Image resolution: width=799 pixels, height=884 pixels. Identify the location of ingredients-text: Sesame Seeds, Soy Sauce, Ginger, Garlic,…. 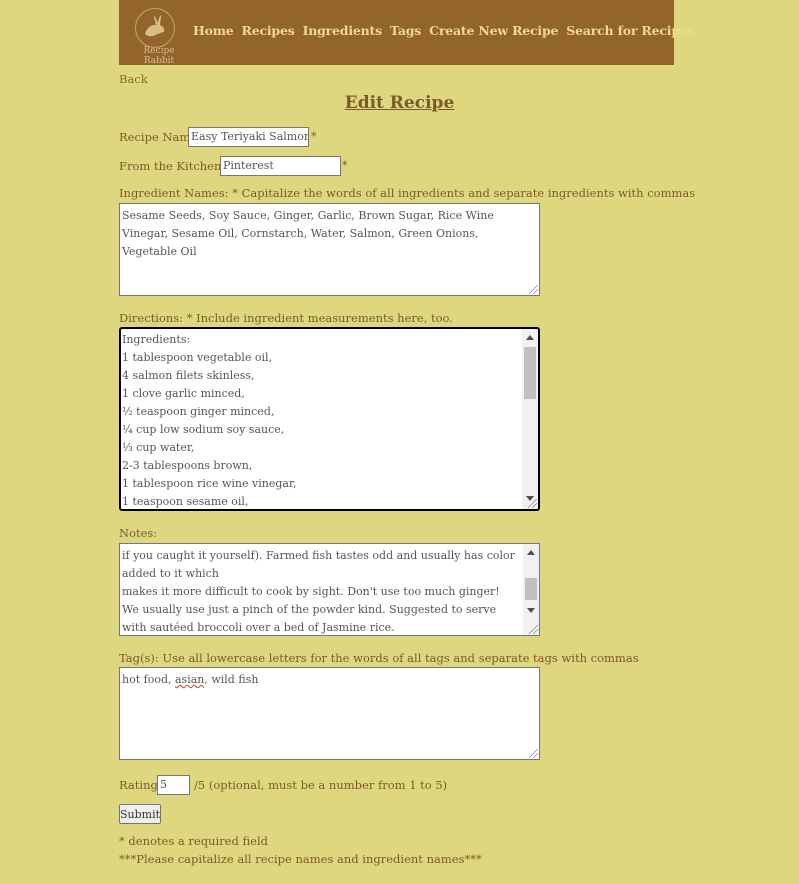
(308, 233).